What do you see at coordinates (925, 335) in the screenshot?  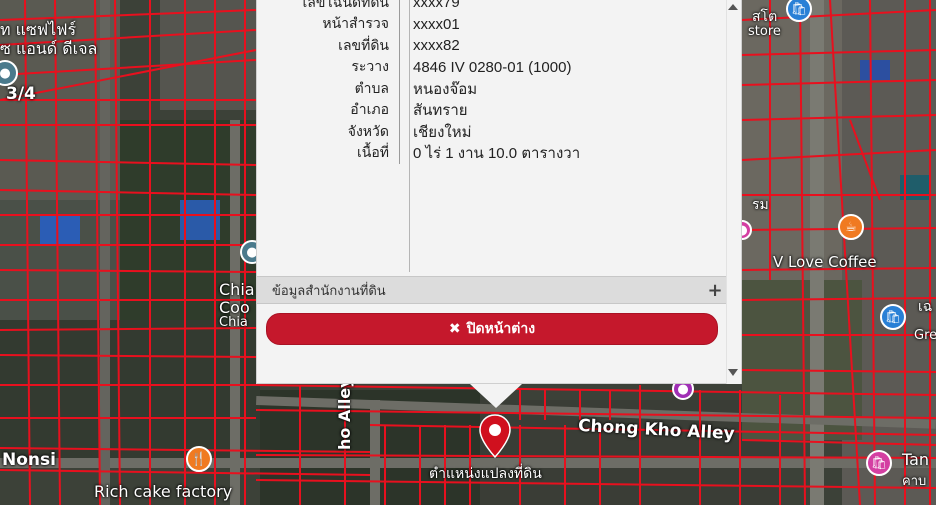 I see `map-label-gre: Gre` at bounding box center [925, 335].